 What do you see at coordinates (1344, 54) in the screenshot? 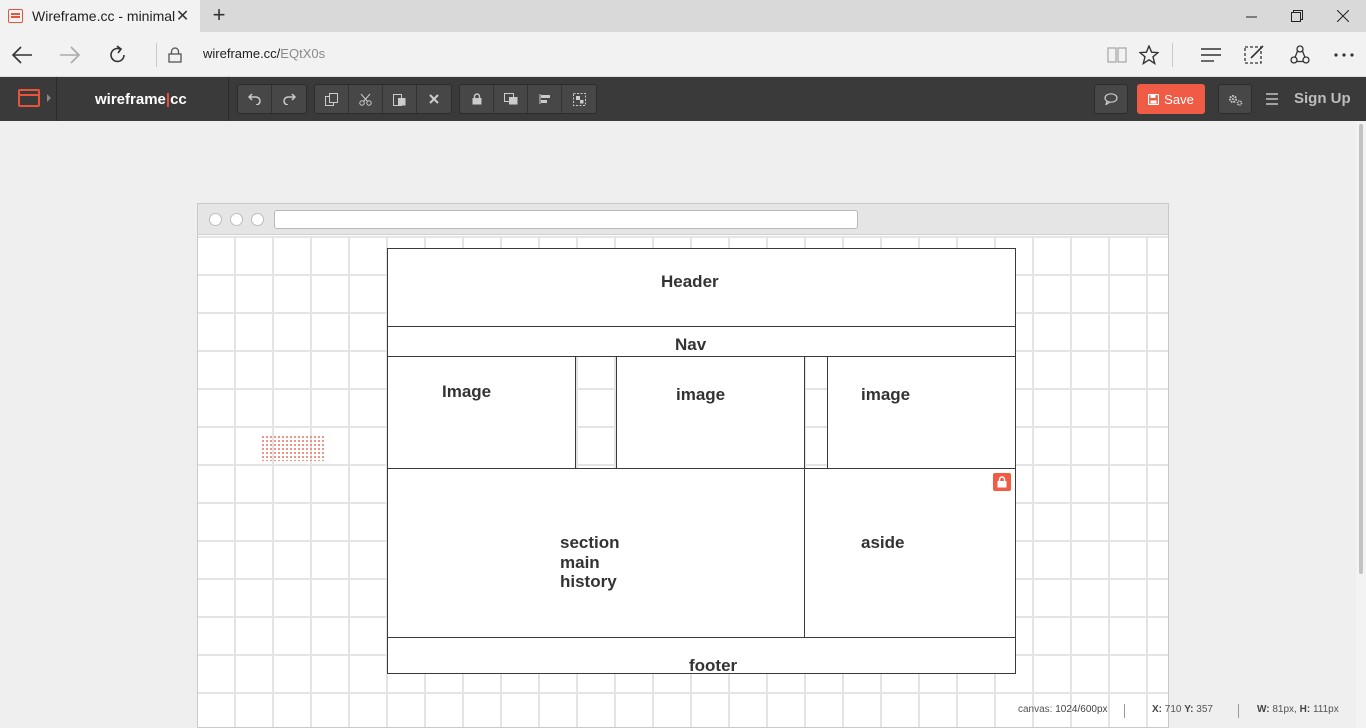
I see `more-options-icon` at bounding box center [1344, 54].